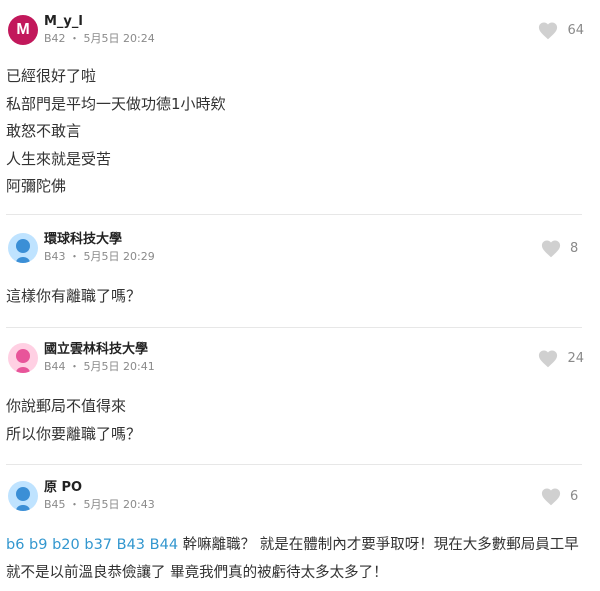  What do you see at coordinates (15, 545) in the screenshot?
I see `floor-tag: b6` at bounding box center [15, 545].